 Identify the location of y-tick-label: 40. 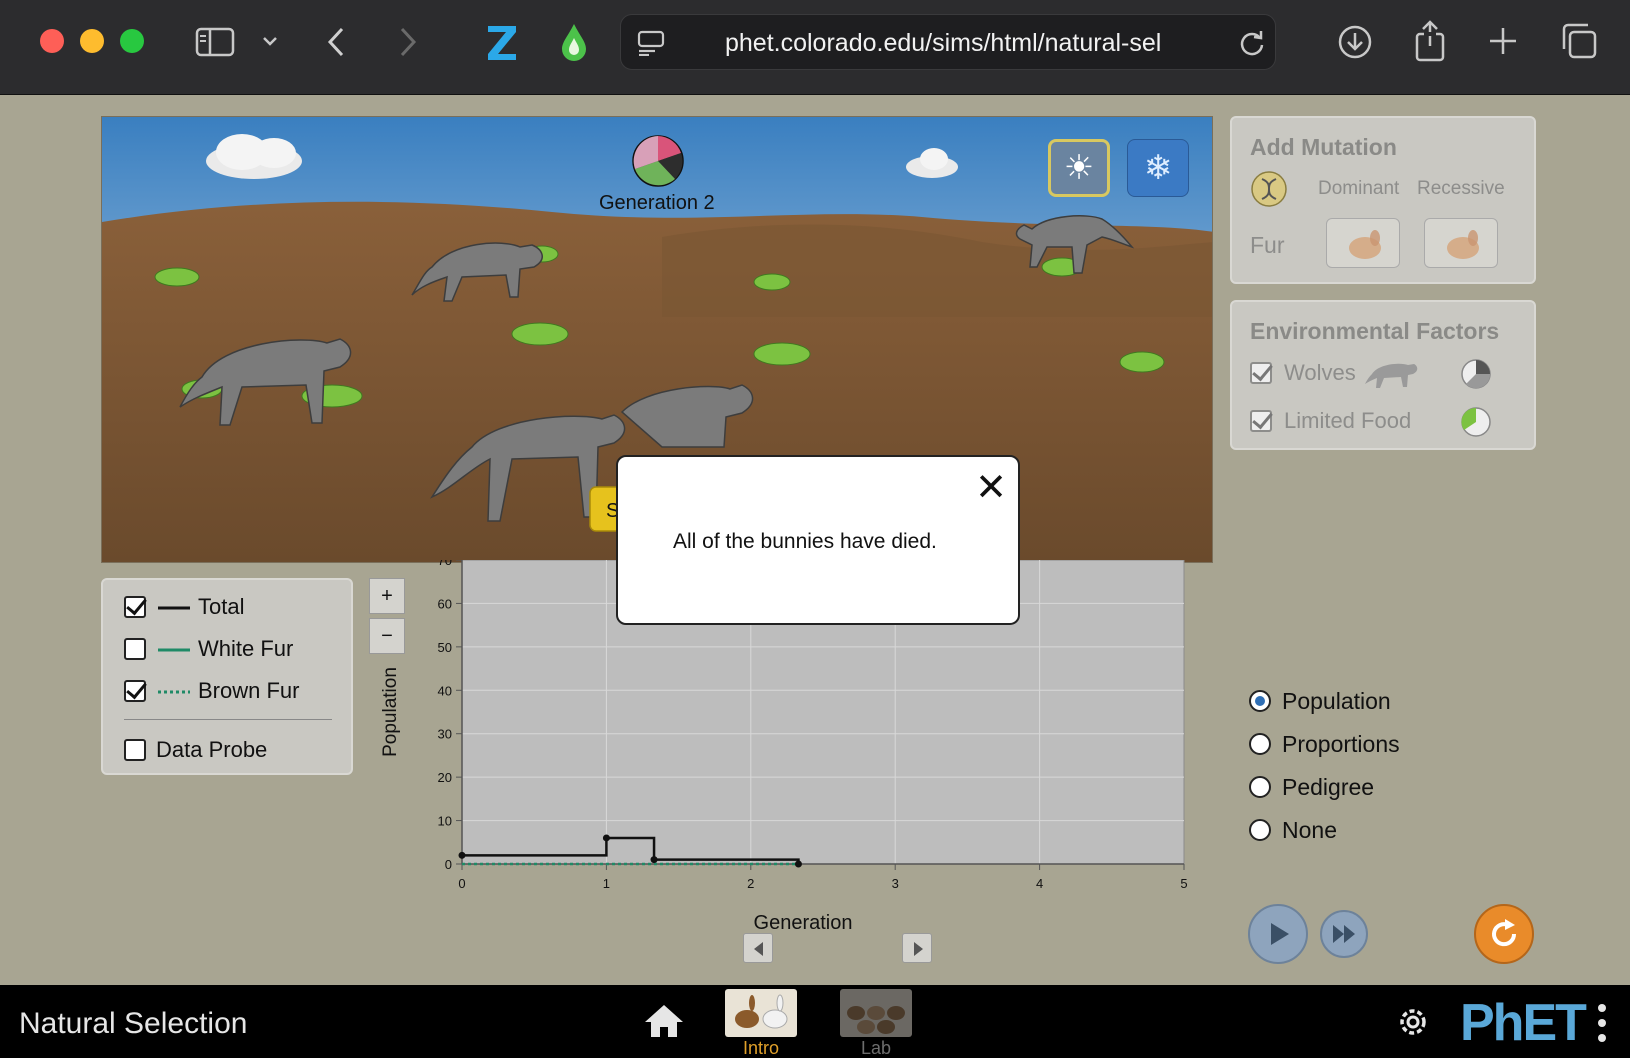
(445, 690).